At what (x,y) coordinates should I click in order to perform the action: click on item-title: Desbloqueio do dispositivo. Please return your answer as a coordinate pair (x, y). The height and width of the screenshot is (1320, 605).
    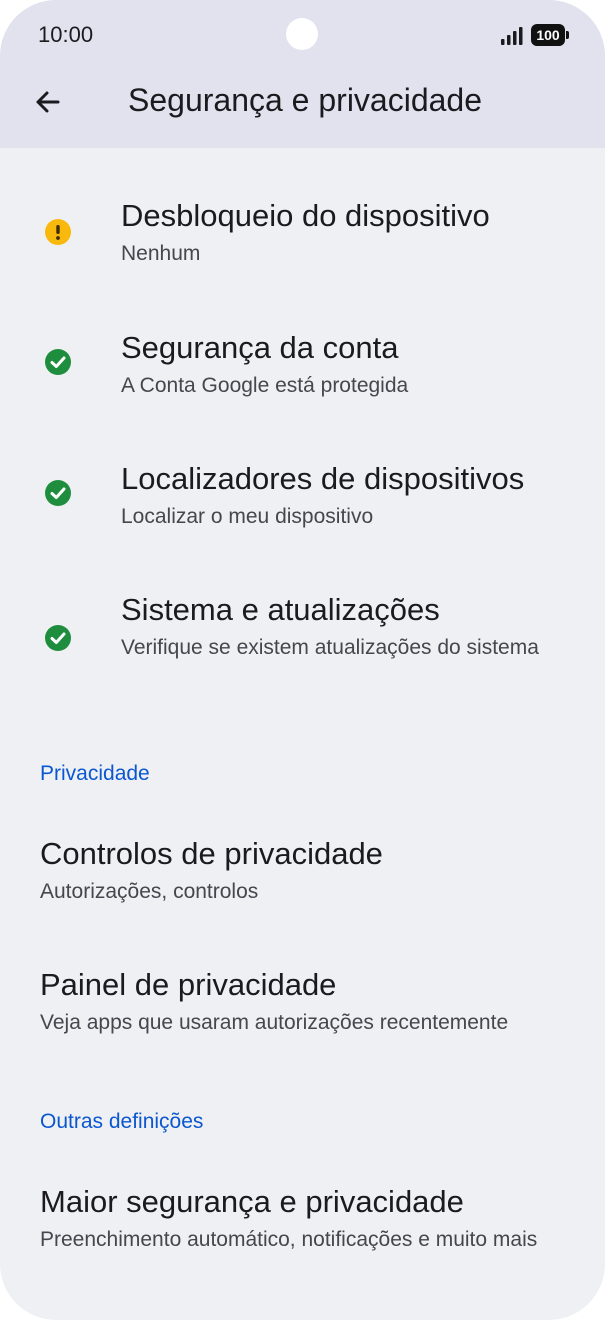
    Looking at the image, I should click on (305, 215).